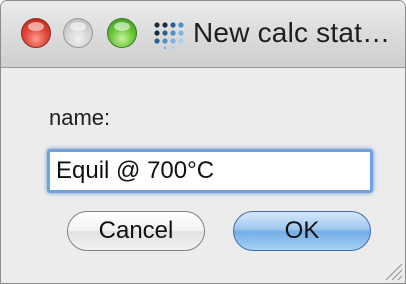 The height and width of the screenshot is (284, 406). I want to click on name-label: name:, so click(80, 117).